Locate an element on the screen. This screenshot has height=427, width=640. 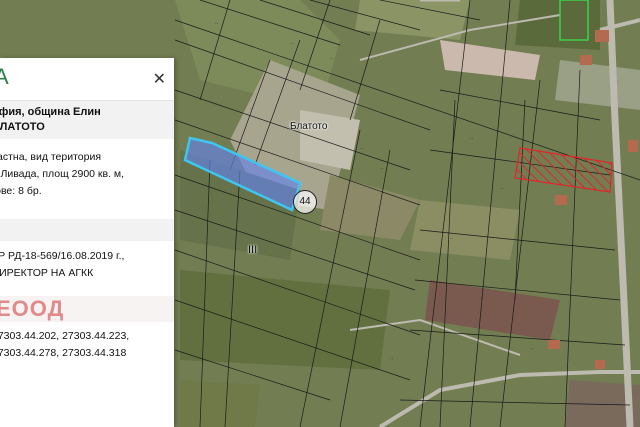
road-marker: III is located at coordinates (253, 250).